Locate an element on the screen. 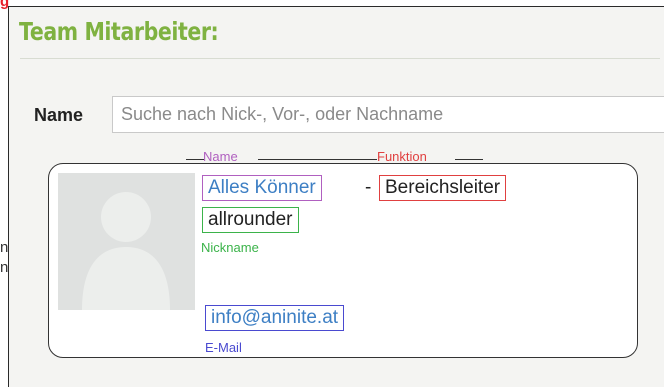 This screenshot has height=387, width=664. member-search-input is located at coordinates (388, 114).